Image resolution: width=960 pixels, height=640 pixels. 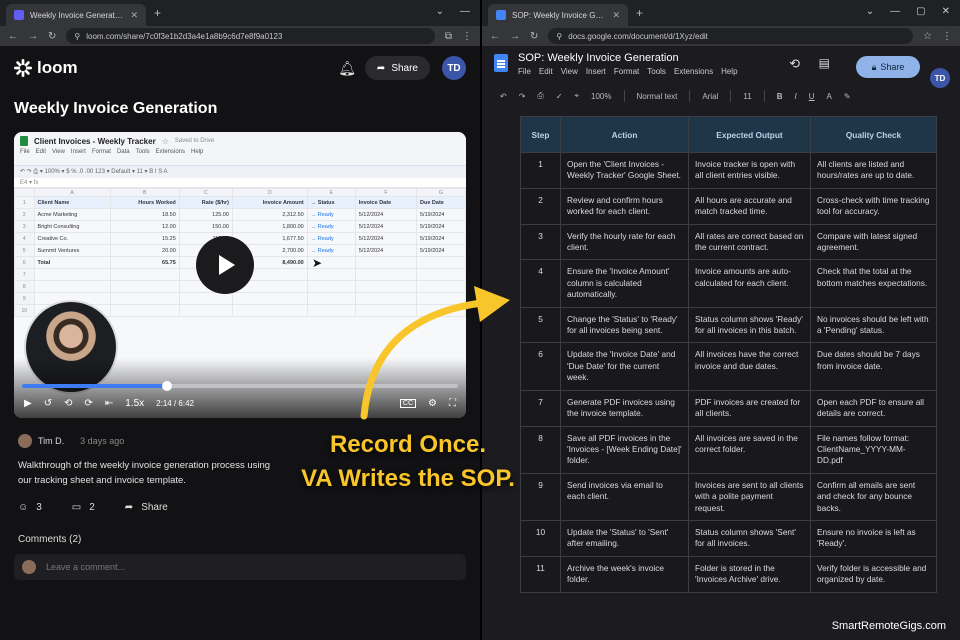 I want to click on sheet-cell: Acme Marketing, so click(x=72, y=214).